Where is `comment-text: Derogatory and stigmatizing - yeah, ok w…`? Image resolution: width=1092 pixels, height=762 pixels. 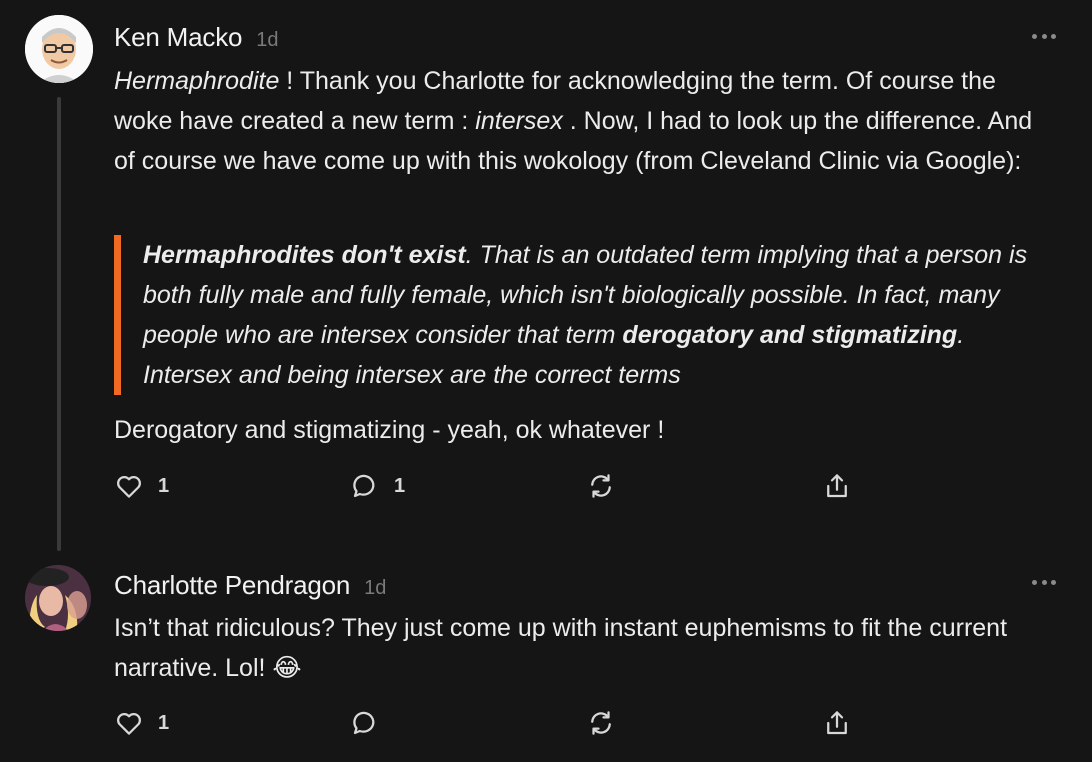 comment-text: Derogatory and stigmatizing - yeah, ok w… is located at coordinates (389, 430).